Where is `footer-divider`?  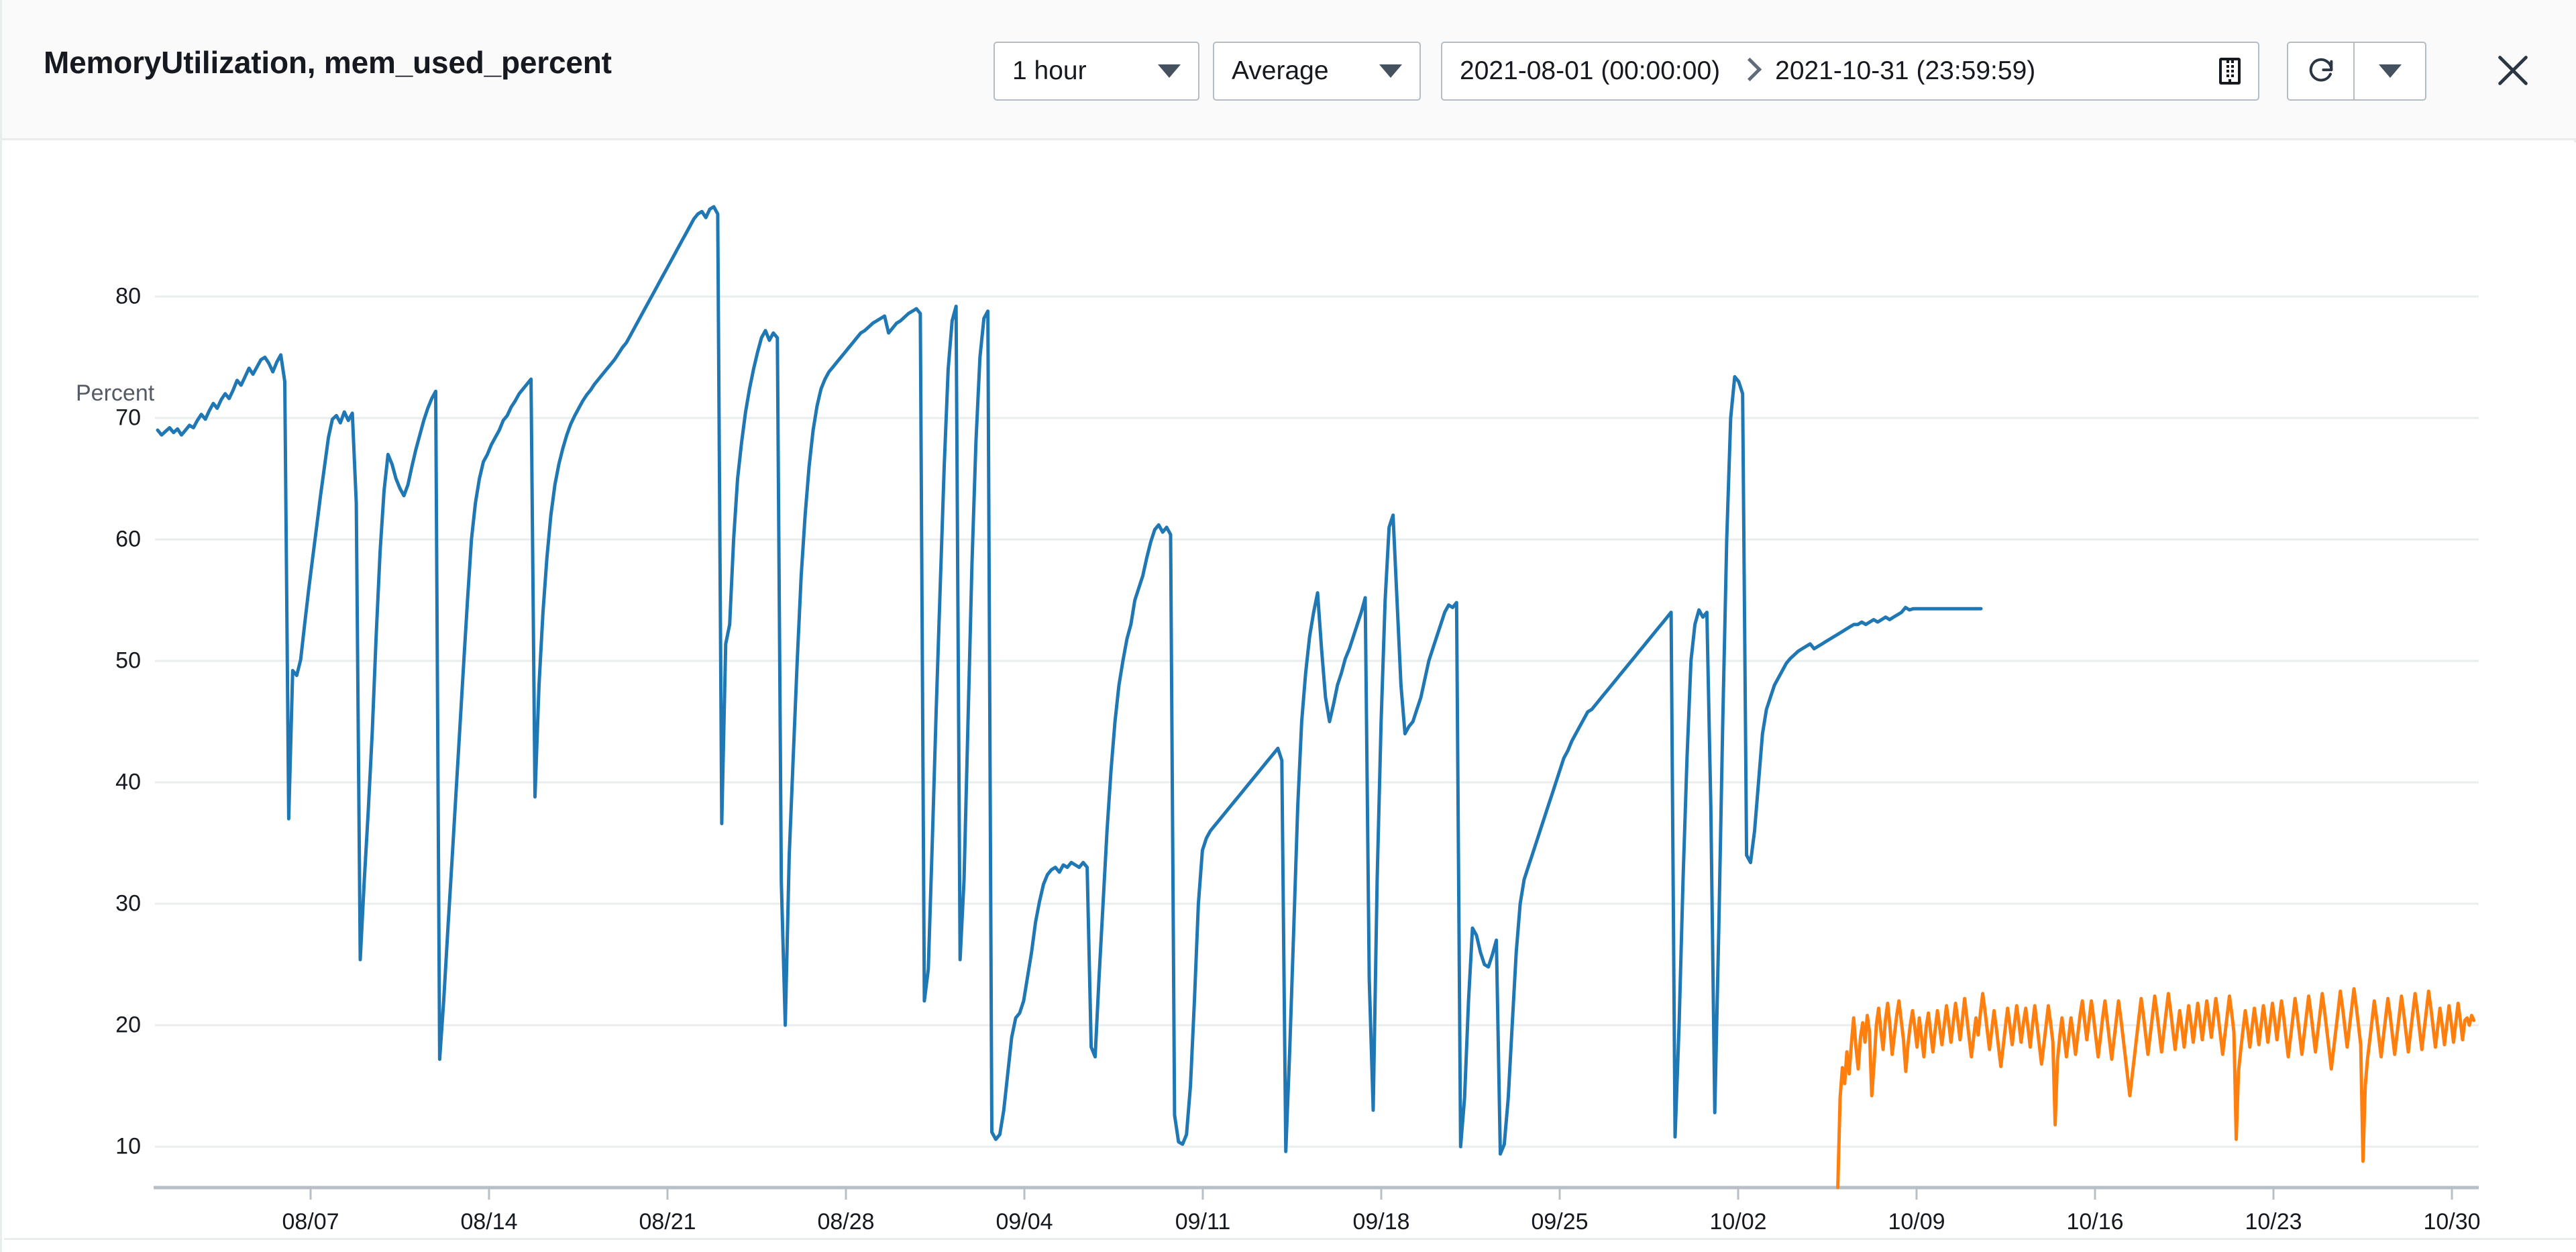 footer-divider is located at coordinates (1290, 1239).